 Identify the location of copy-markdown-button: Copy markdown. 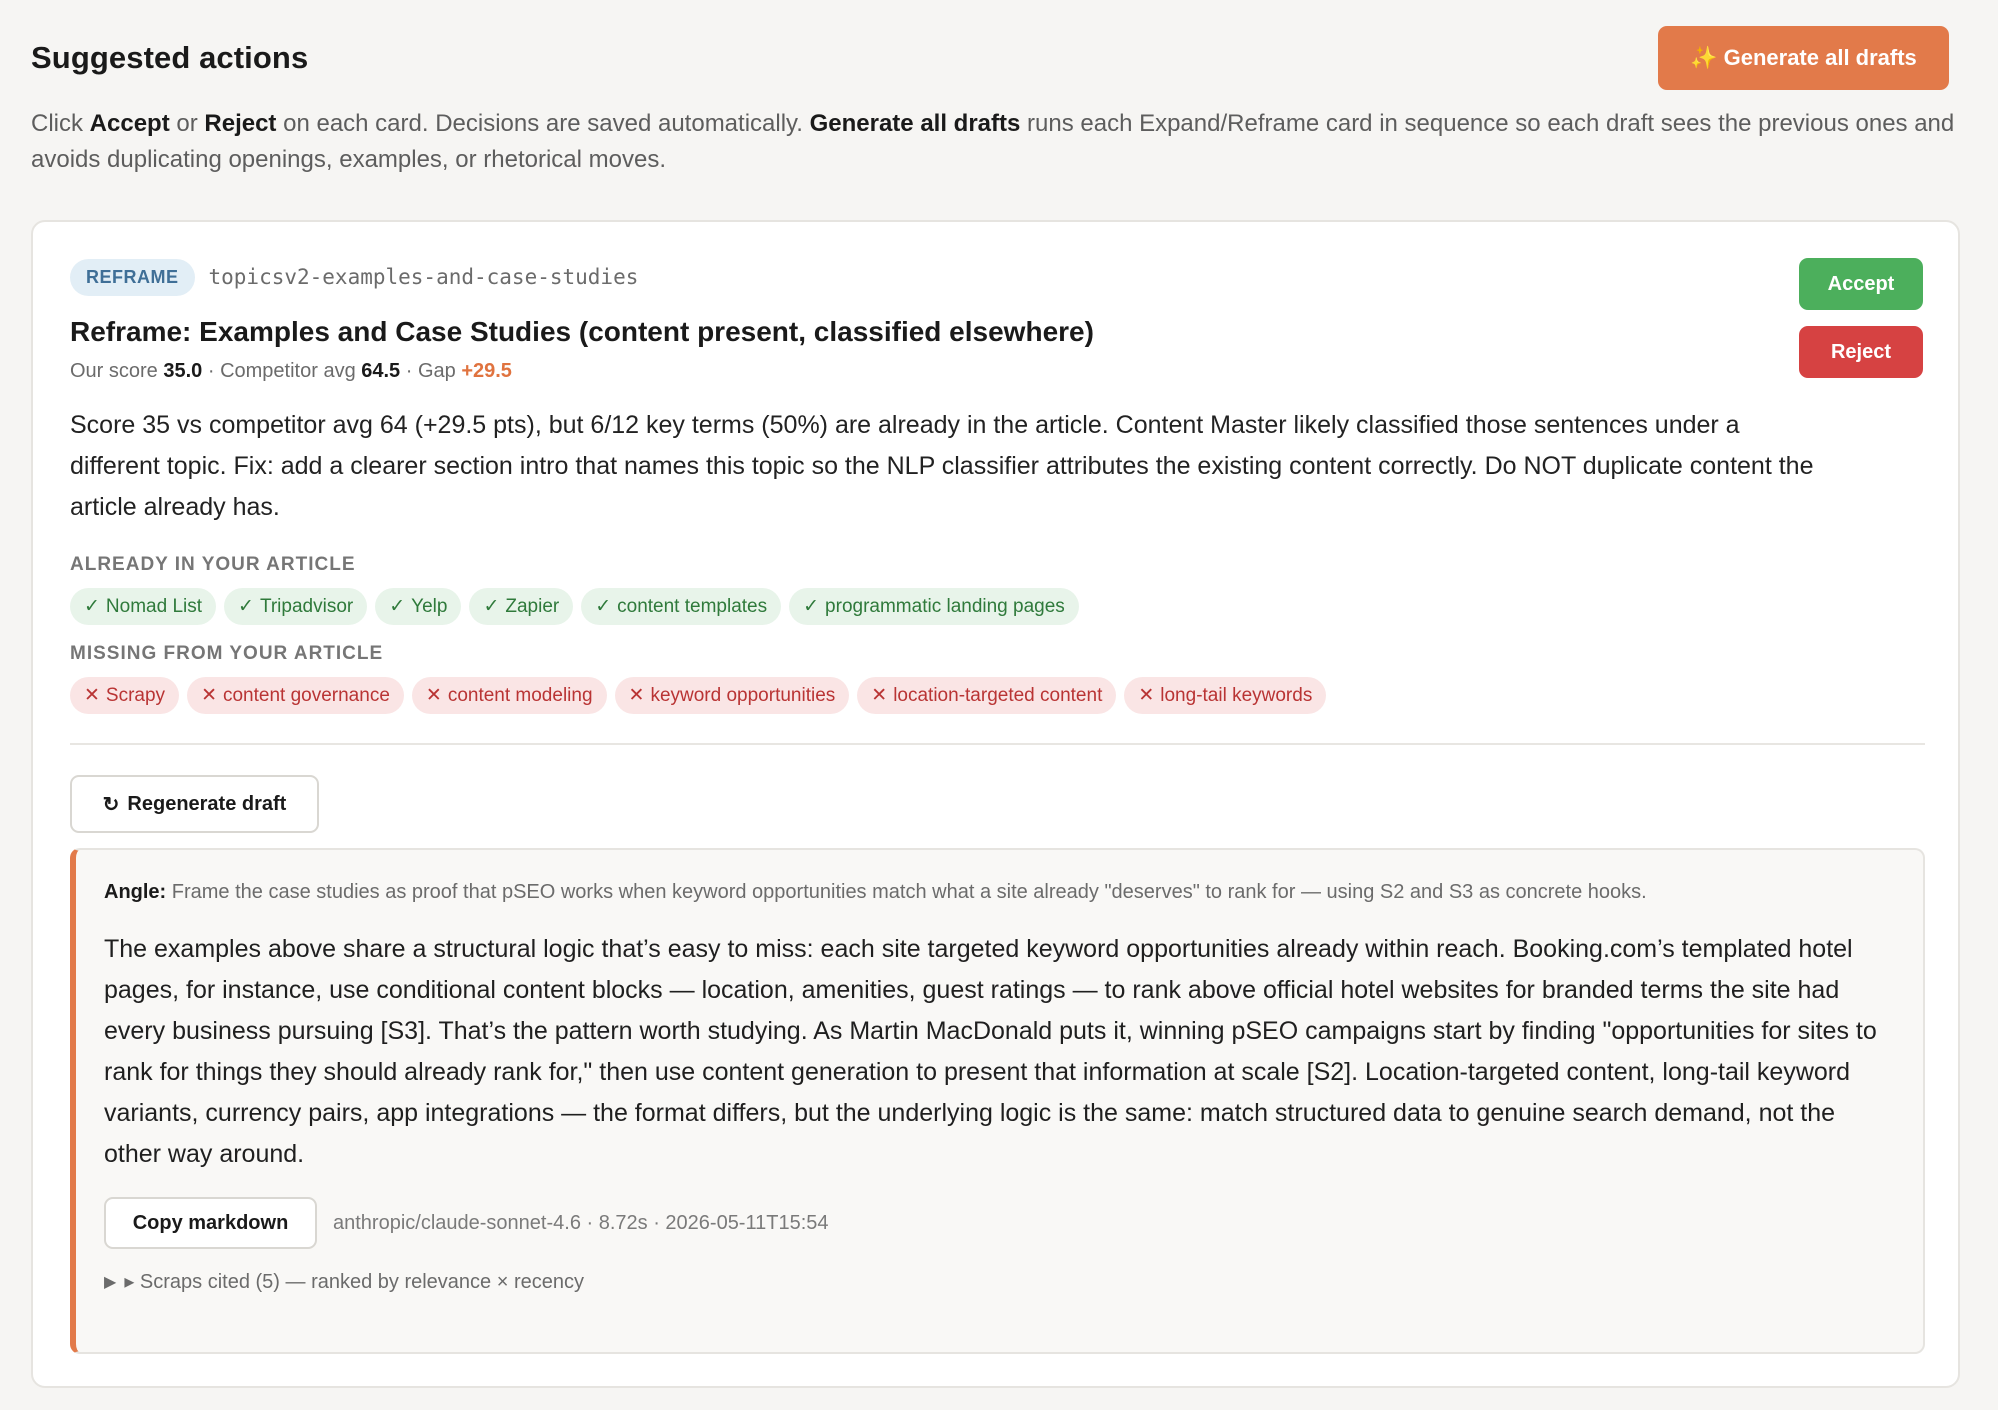
(210, 1223).